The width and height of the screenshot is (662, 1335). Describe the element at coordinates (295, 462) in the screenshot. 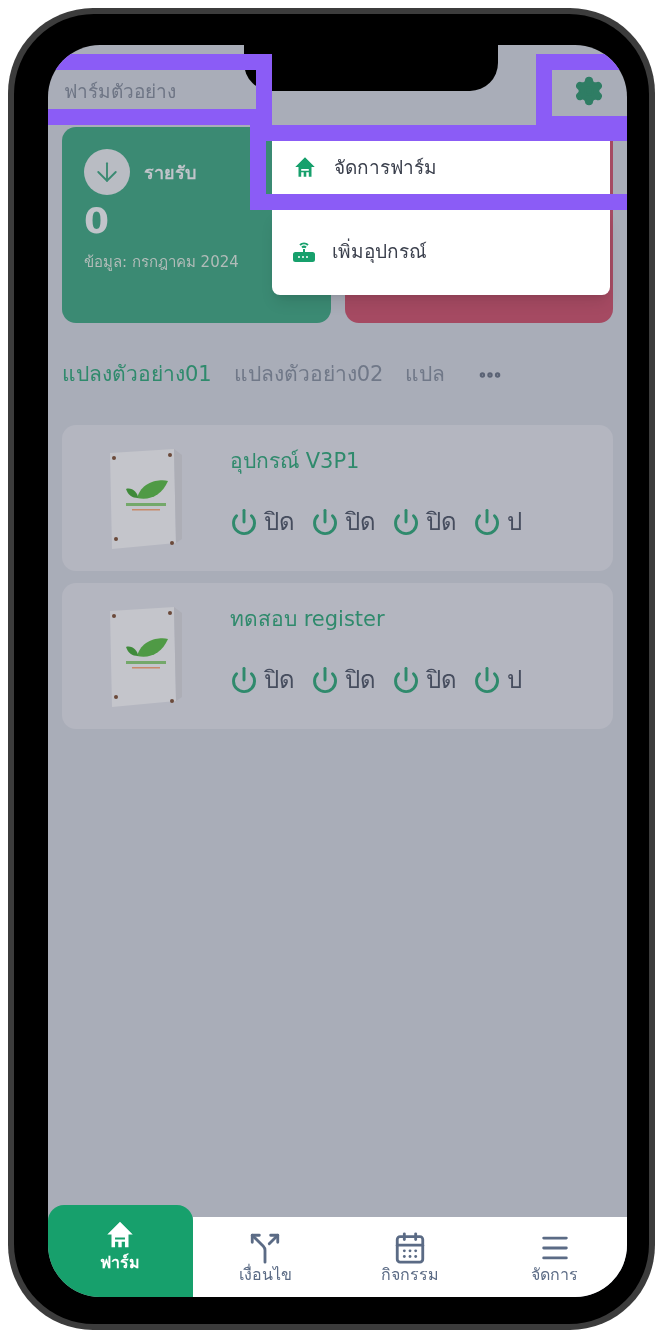

I see `device-name: อุปกรณ์ V3P1` at that location.